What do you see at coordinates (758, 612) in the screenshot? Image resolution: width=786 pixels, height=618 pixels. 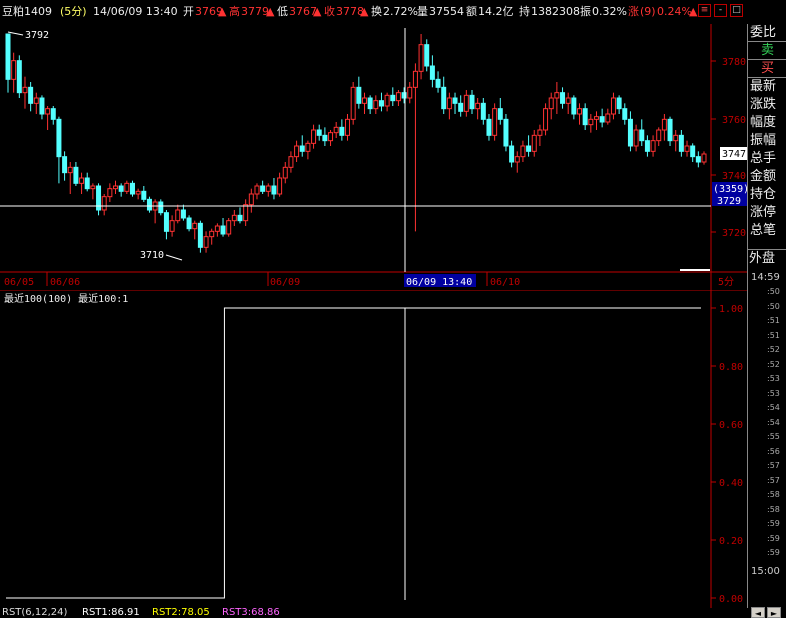 I see `scroll-left-button: ◄` at bounding box center [758, 612].